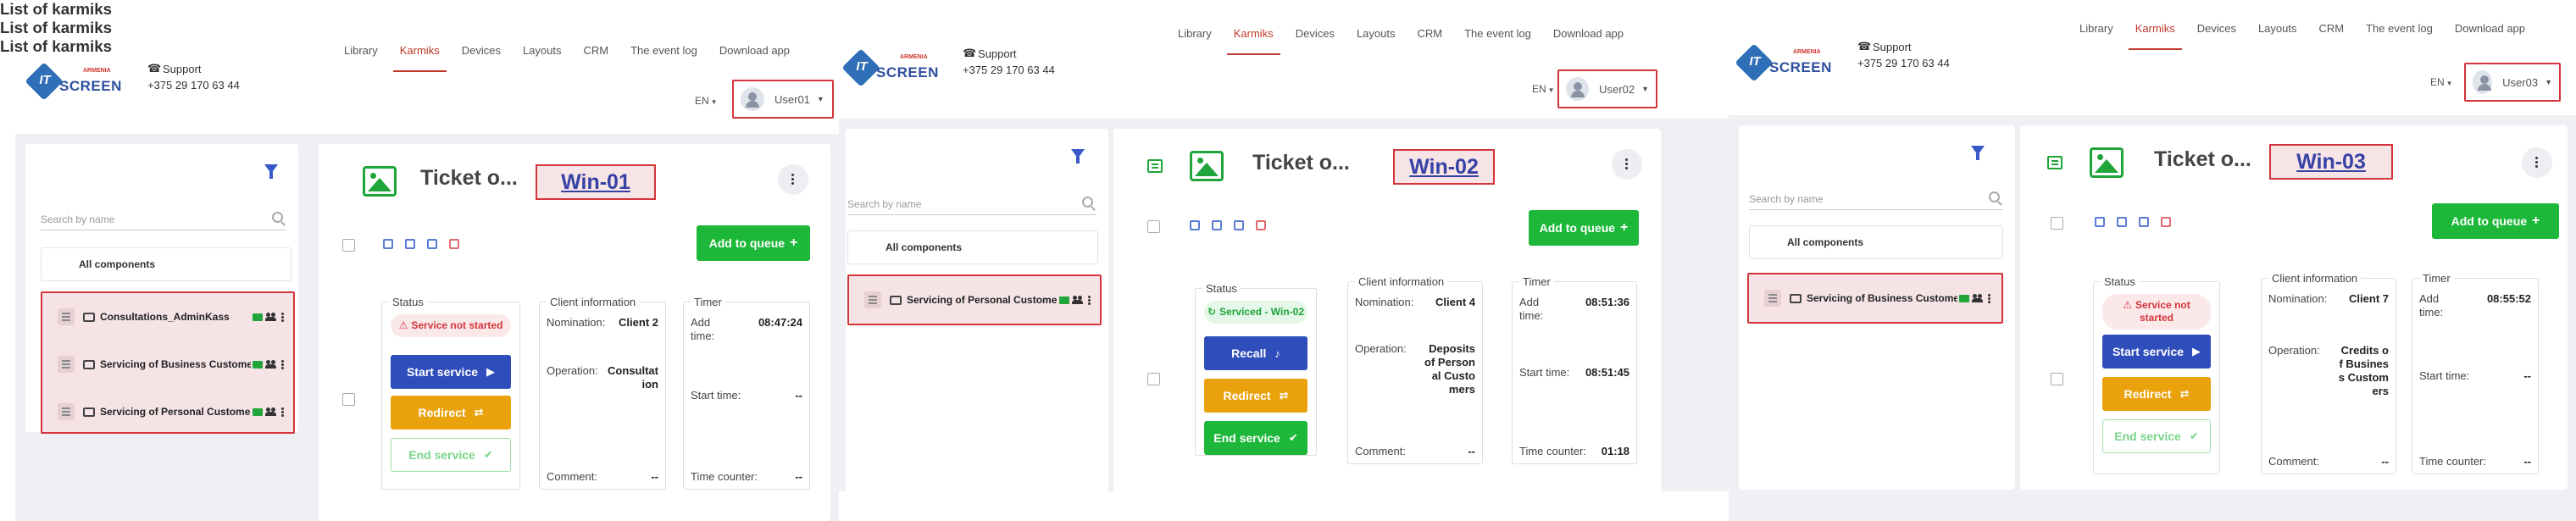 The height and width of the screenshot is (521, 2576). I want to click on user-menu: User02 ▼, so click(1607, 88).